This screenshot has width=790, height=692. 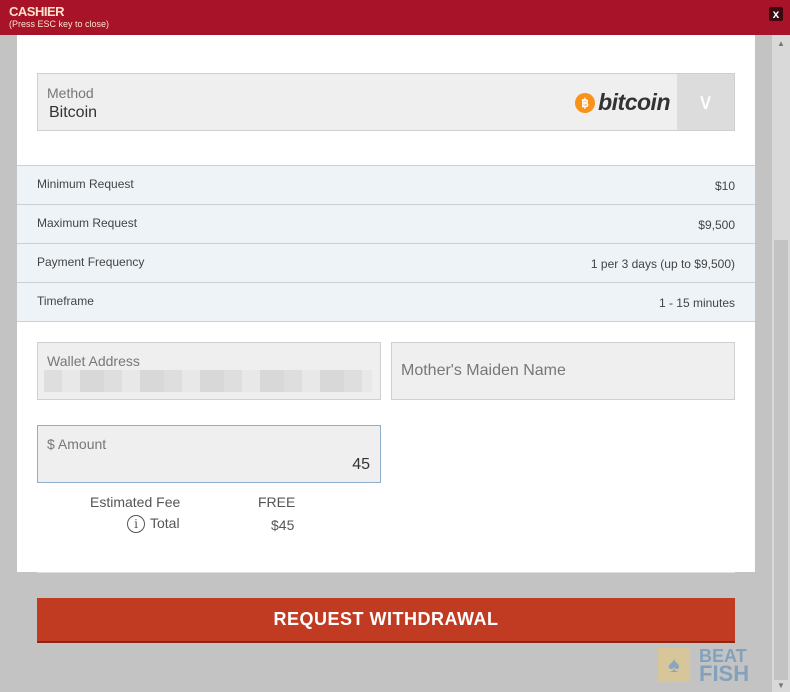 What do you see at coordinates (395, 17) in the screenshot?
I see `cashier-header: CASHIER (Press ESC key to close) x` at bounding box center [395, 17].